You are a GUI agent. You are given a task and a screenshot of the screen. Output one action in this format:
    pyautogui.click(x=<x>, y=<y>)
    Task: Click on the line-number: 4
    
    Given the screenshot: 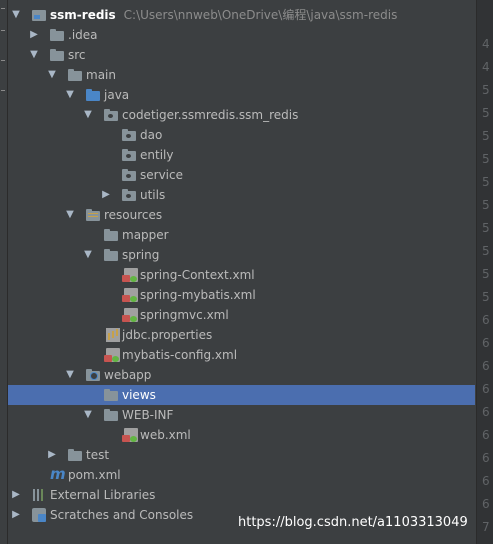 What is the action you would take?
    pyautogui.click(x=486, y=67)
    